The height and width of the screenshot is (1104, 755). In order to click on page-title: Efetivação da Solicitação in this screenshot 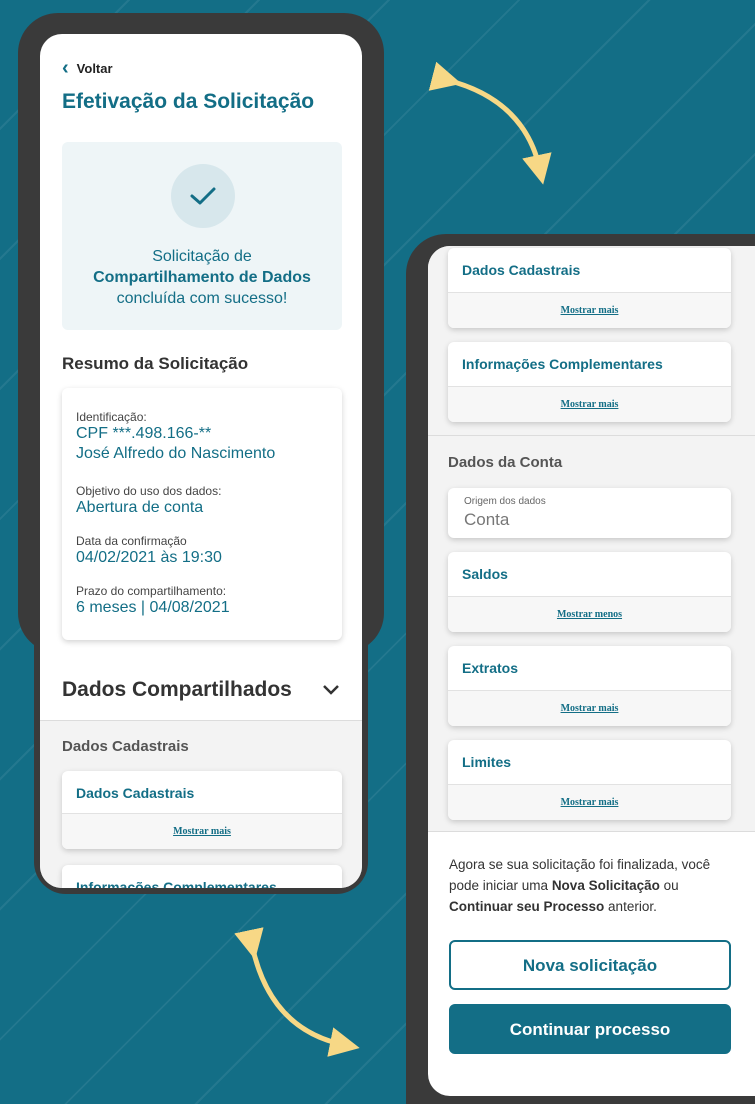, I will do `click(188, 101)`.